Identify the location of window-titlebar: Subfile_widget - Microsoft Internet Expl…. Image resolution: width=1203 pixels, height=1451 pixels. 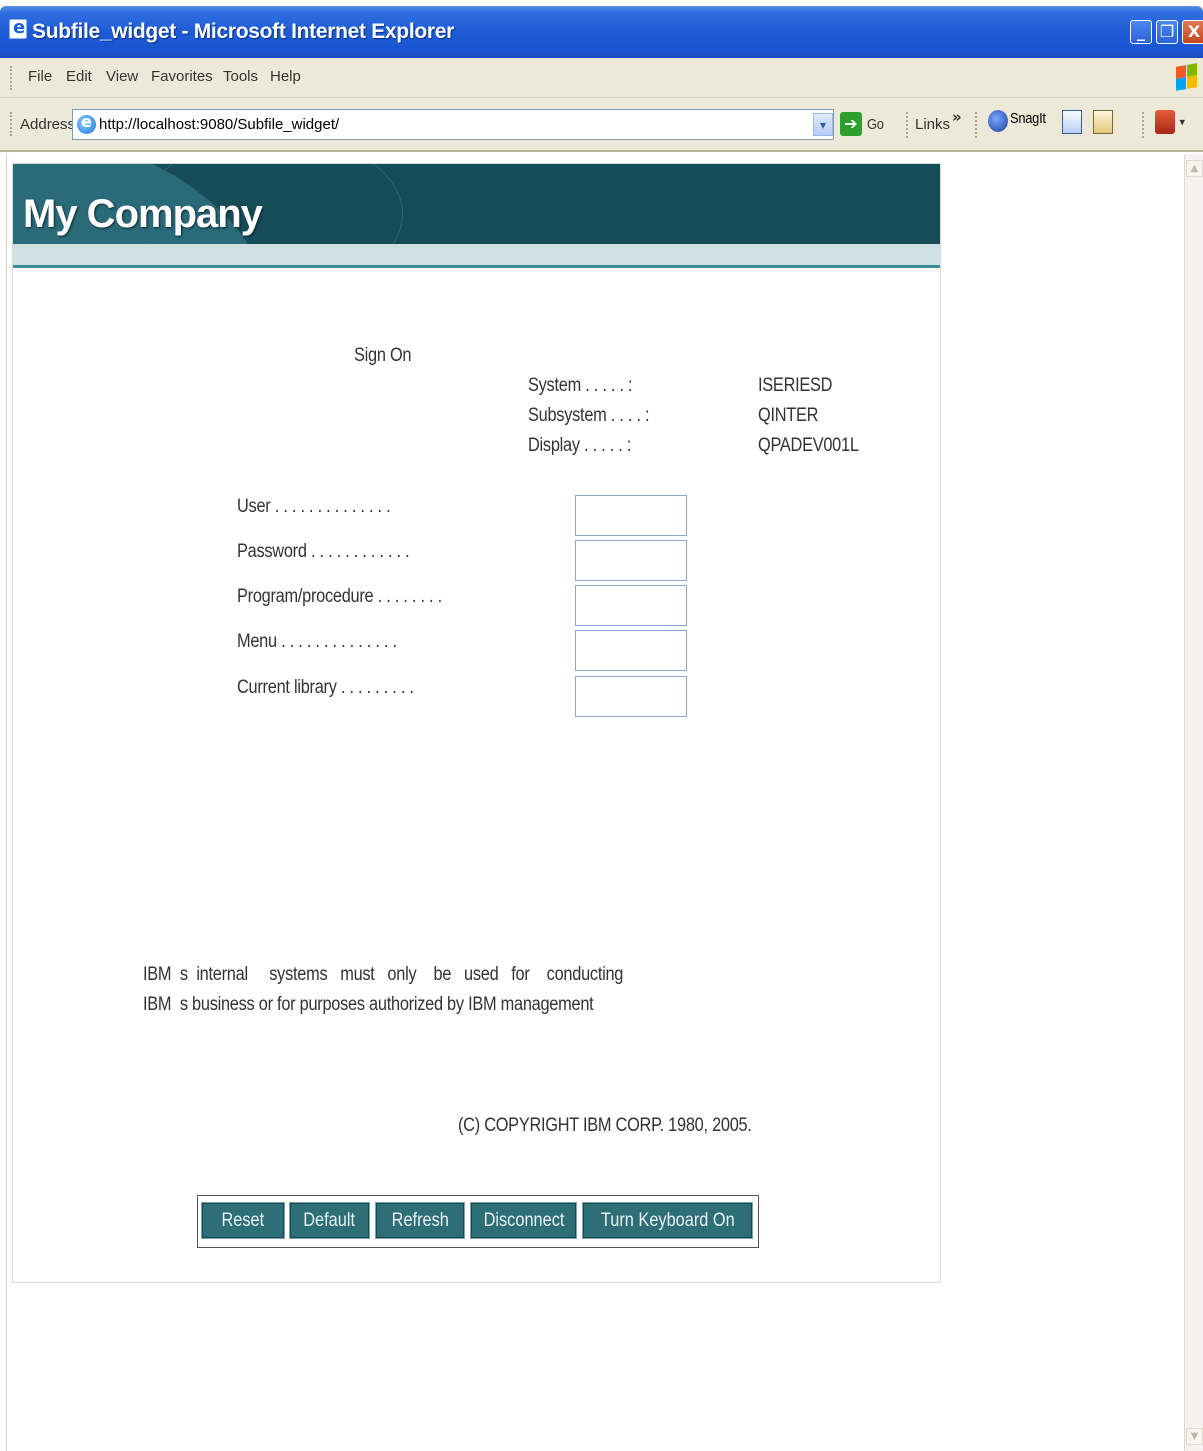
(601, 32).